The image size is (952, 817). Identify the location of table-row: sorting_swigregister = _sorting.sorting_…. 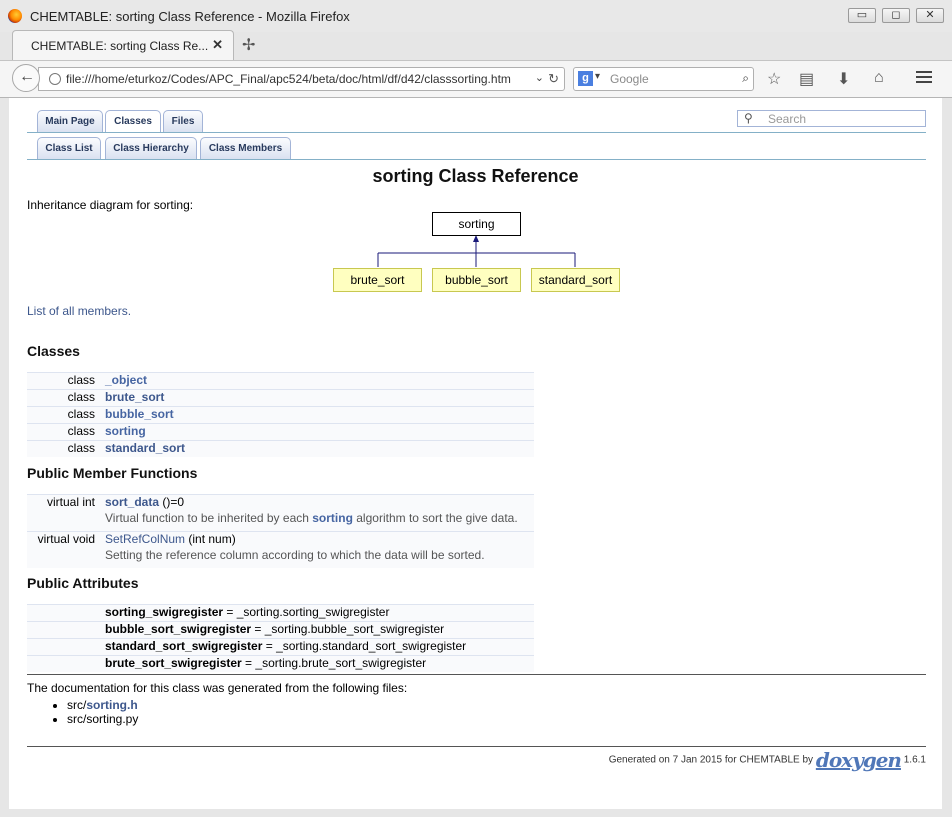
(280, 613).